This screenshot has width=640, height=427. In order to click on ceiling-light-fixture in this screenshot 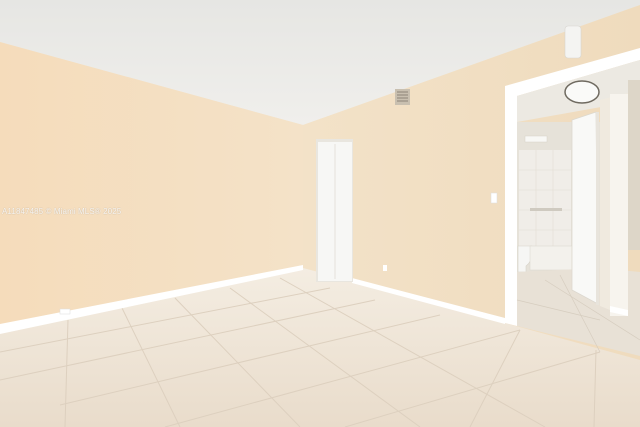, I will do `click(582, 92)`.